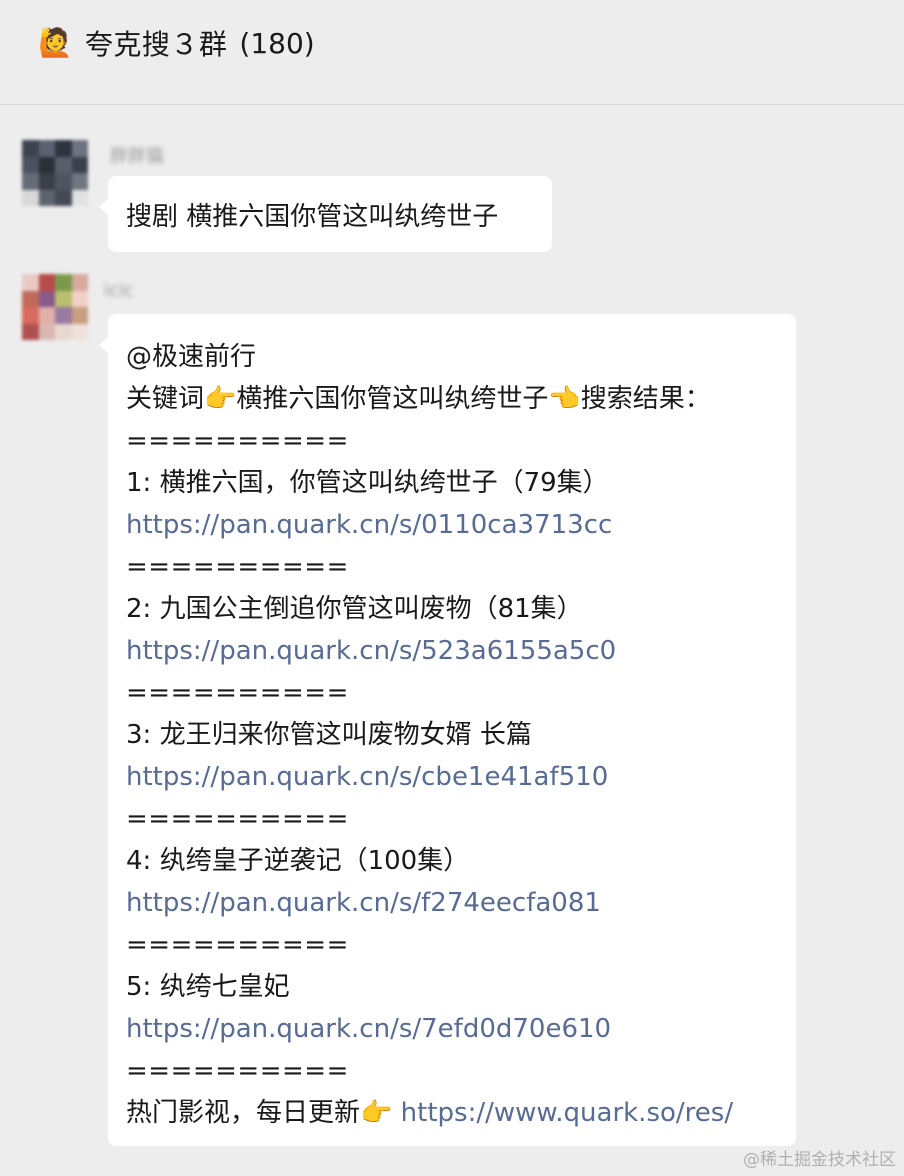 The image size is (904, 1176). What do you see at coordinates (452, 903) in the screenshot?
I see `result-link: https://pan.quark.cn/s/f274eecfa081` at bounding box center [452, 903].